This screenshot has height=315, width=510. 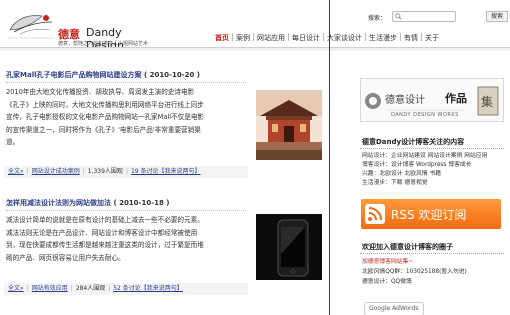 What do you see at coordinates (487, 102) in the screenshot?
I see `works-banner-seal: 集` at bounding box center [487, 102].